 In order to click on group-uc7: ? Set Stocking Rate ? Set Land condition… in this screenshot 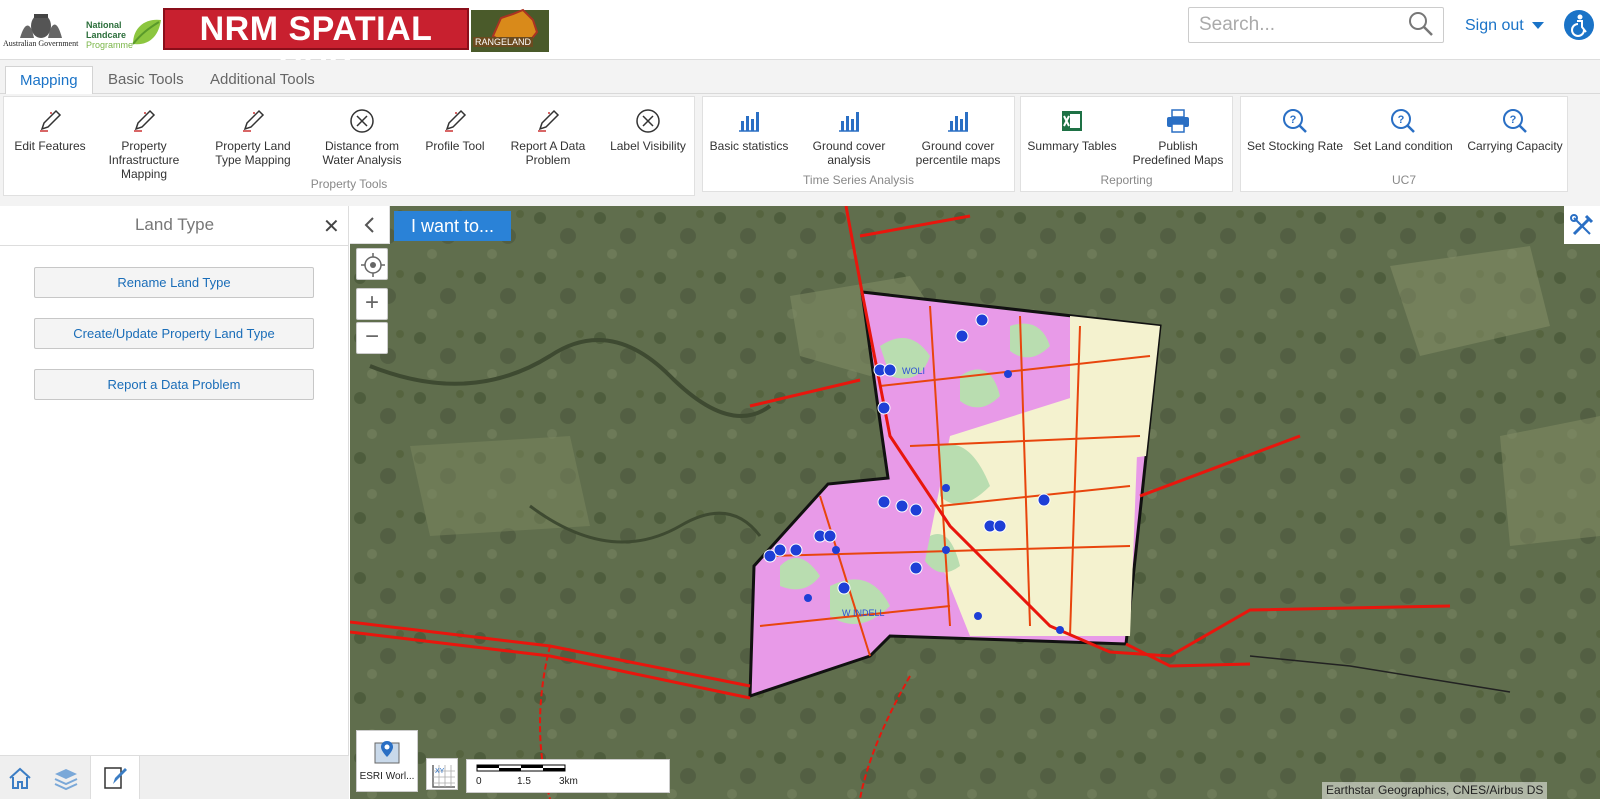, I will do `click(1404, 144)`.